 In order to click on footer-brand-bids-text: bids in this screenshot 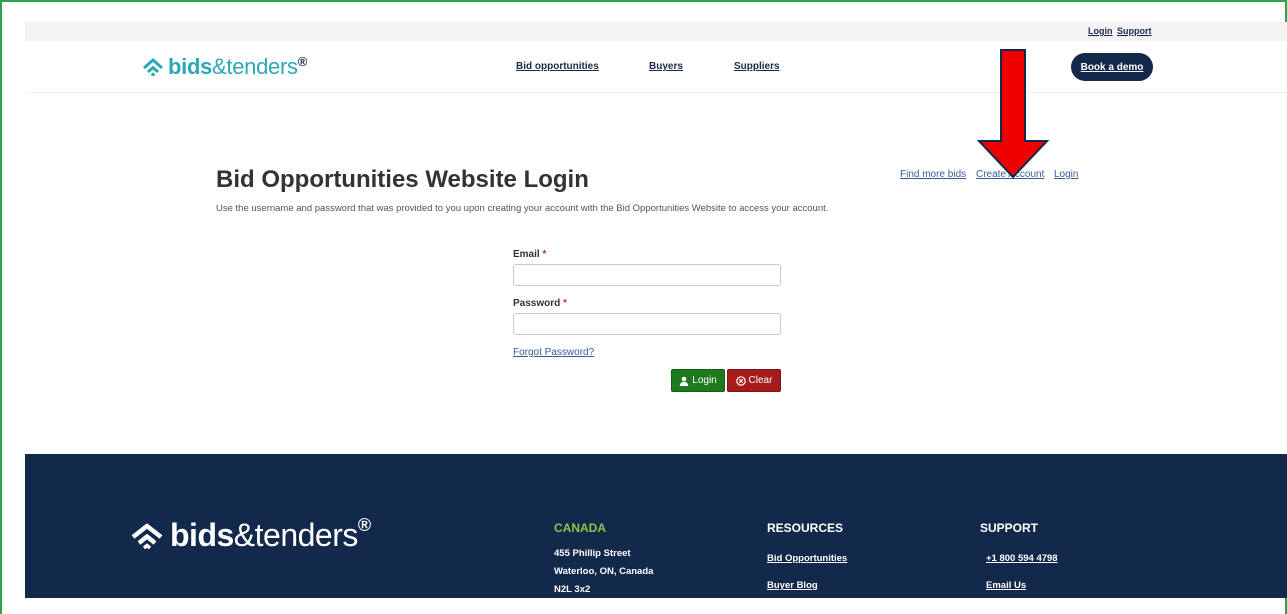, I will do `click(202, 535)`.